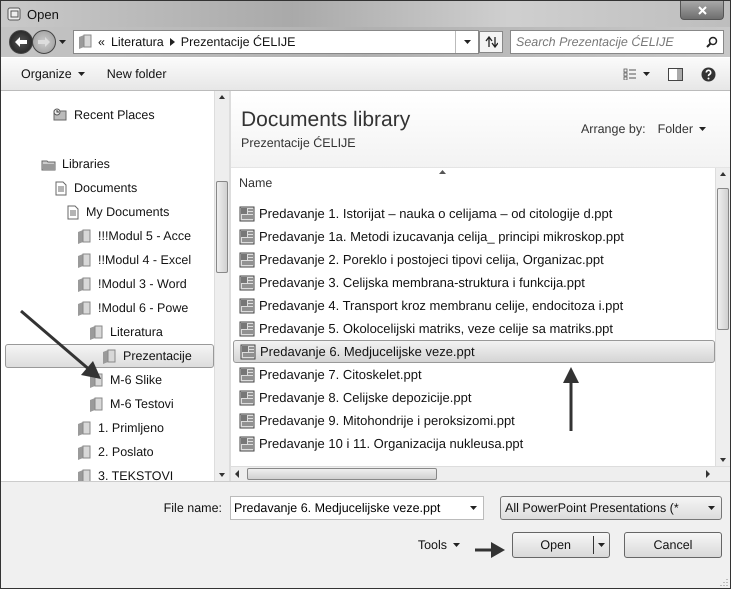 This screenshot has height=589, width=731. I want to click on address-bar: « Literatura Prezentacije ĆELIJE, so click(276, 42).